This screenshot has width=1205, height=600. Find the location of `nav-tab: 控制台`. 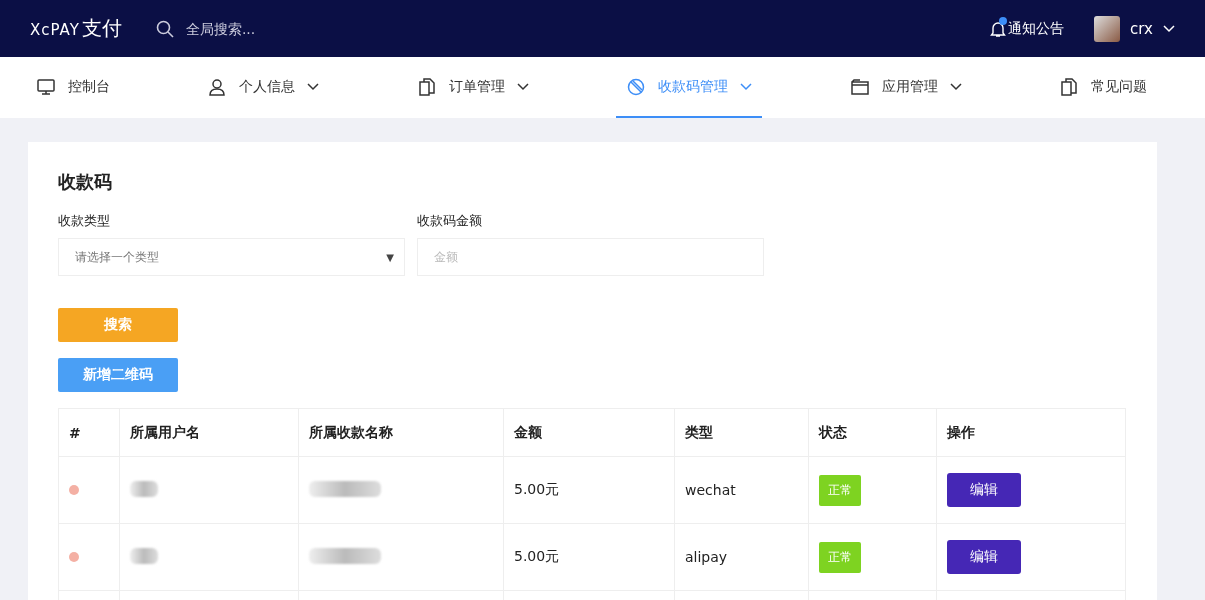

nav-tab: 控制台 is located at coordinates (73, 87).